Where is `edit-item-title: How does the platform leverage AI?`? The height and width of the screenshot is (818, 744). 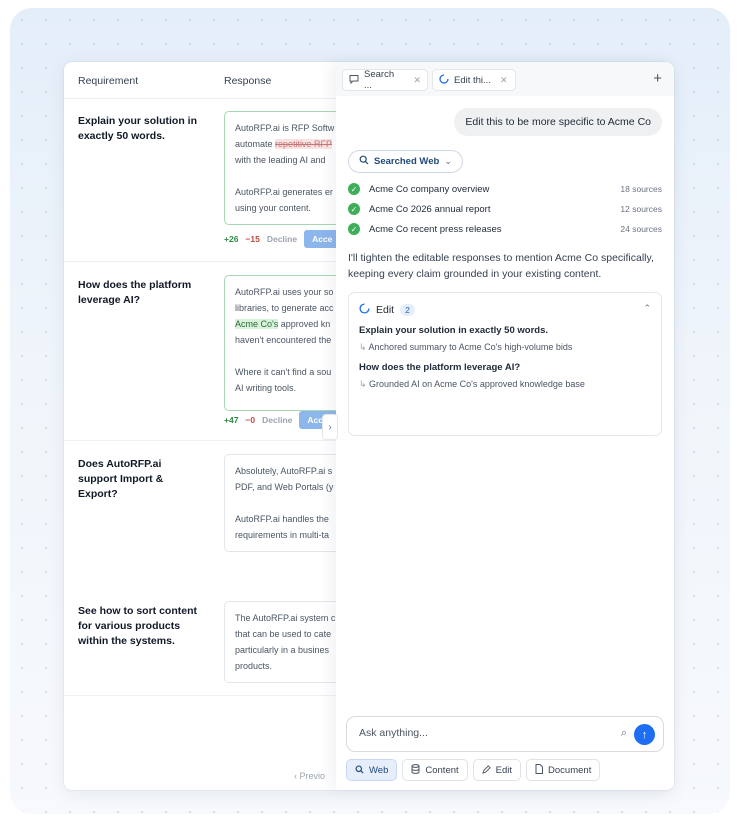
edit-item-title: How does the platform leverage AI? is located at coordinates (439, 367).